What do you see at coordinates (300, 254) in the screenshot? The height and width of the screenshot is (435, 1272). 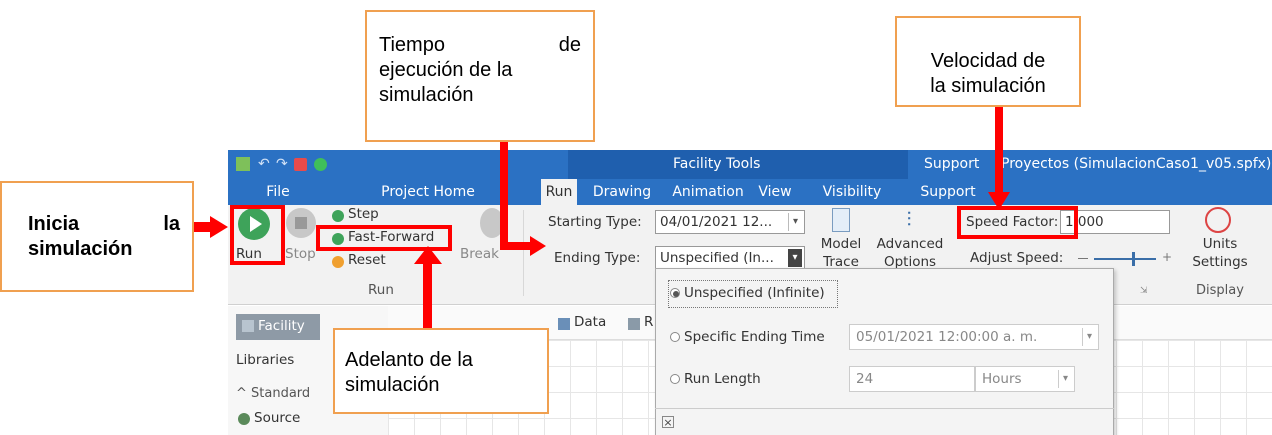 I see `stop-button-label: Stop` at bounding box center [300, 254].